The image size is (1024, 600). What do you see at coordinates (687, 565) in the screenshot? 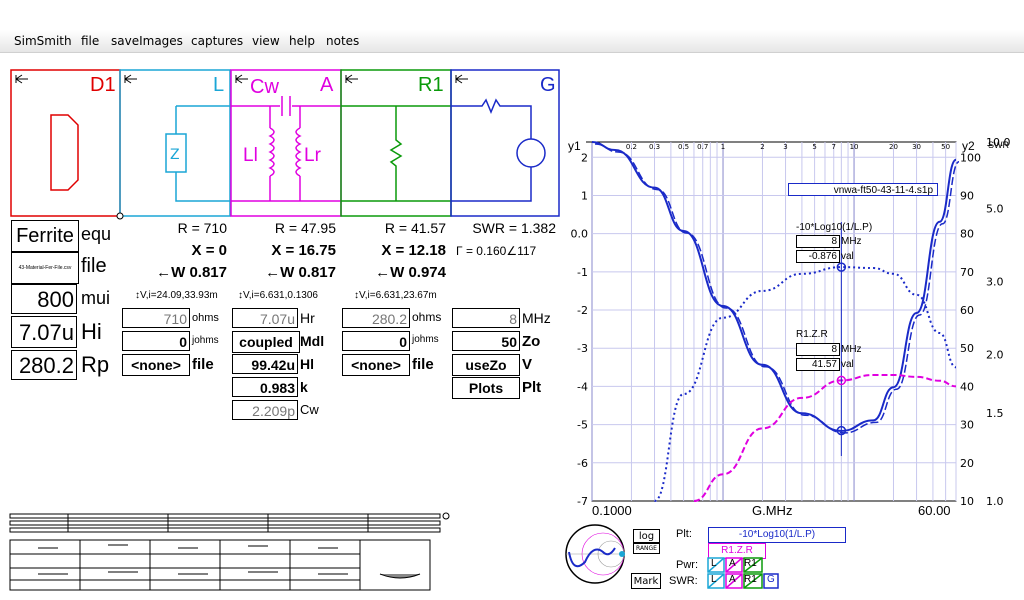
I see `pwr-label: Pwr:` at bounding box center [687, 565].